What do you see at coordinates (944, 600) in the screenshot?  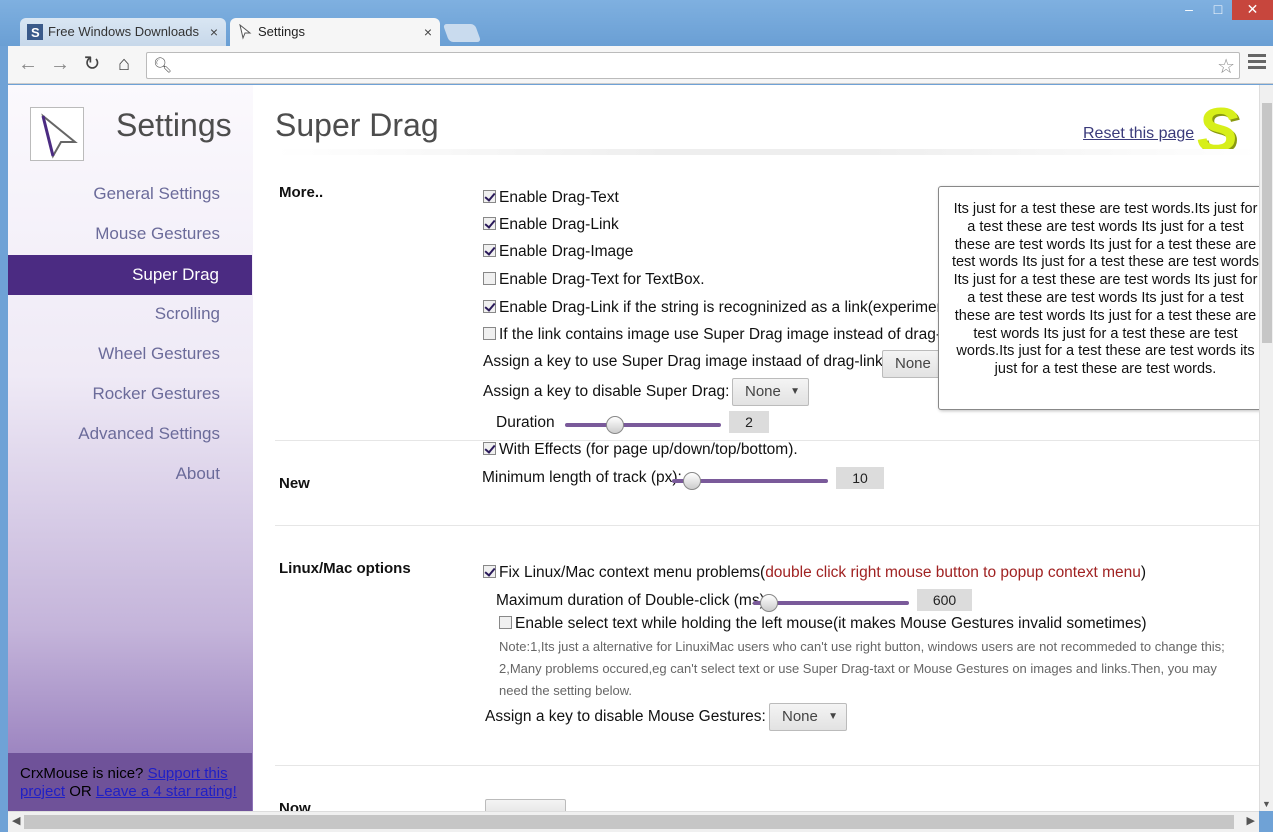 I see `max-dblclick-value: 600` at bounding box center [944, 600].